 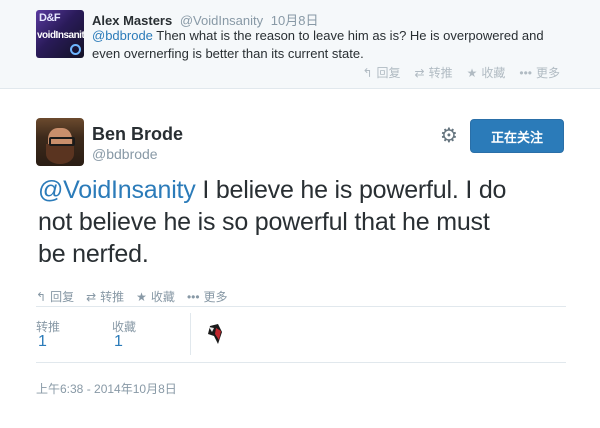 What do you see at coordinates (137, 134) in the screenshot?
I see `author-name: Ben Brode` at bounding box center [137, 134].